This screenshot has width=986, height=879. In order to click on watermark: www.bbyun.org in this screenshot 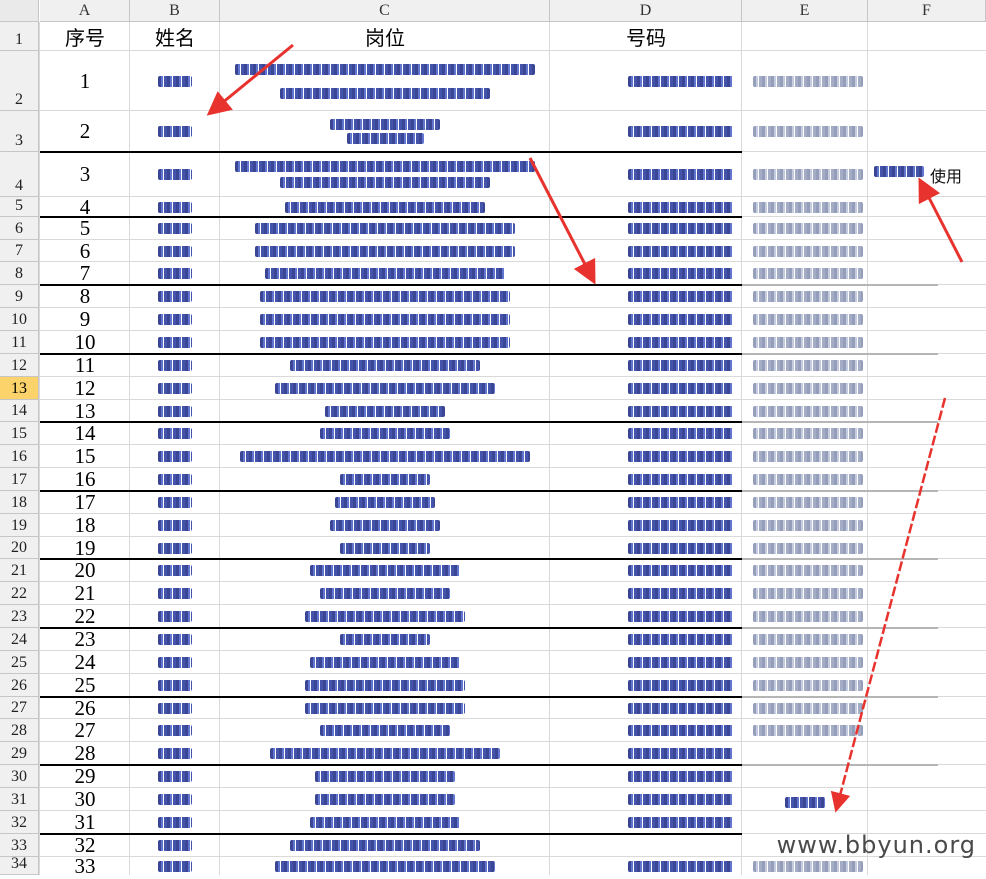, I will do `click(876, 845)`.